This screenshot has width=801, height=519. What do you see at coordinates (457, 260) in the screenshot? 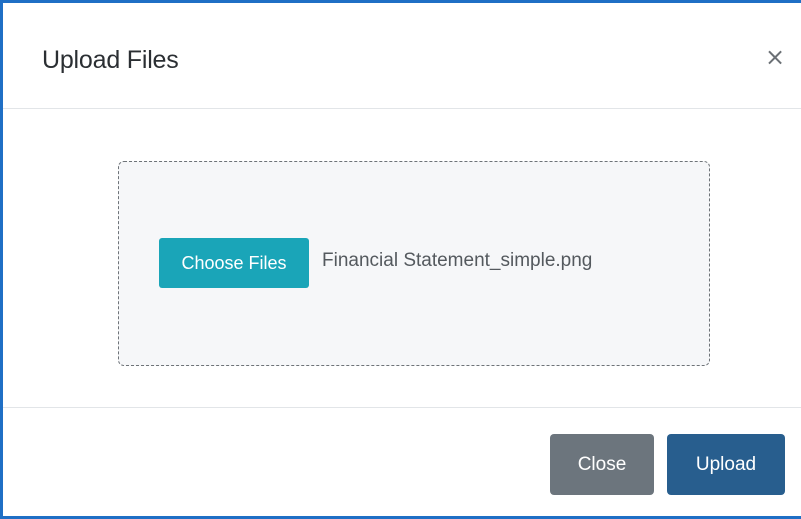
I see `selected-file-name: Financial Statement_simple.png` at bounding box center [457, 260].